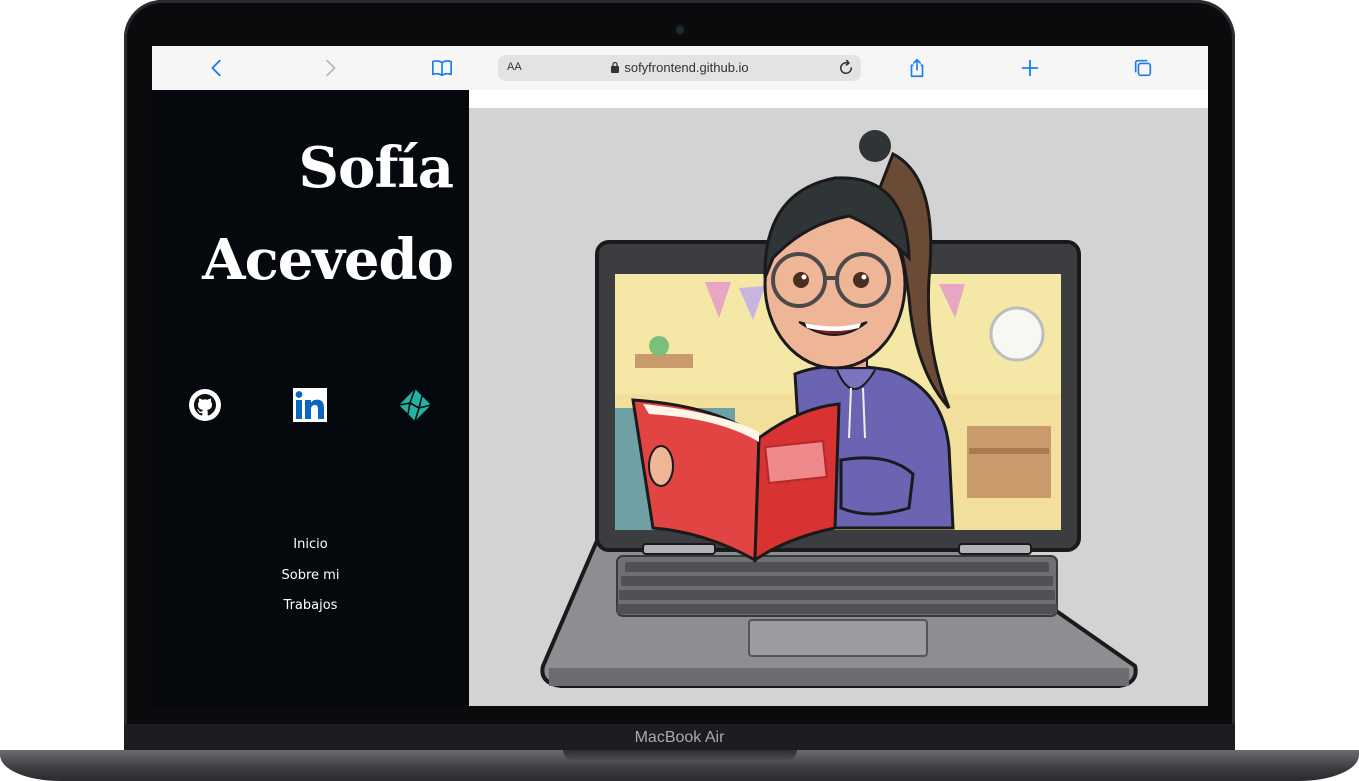  What do you see at coordinates (846, 68) in the screenshot?
I see `reload-icon` at bounding box center [846, 68].